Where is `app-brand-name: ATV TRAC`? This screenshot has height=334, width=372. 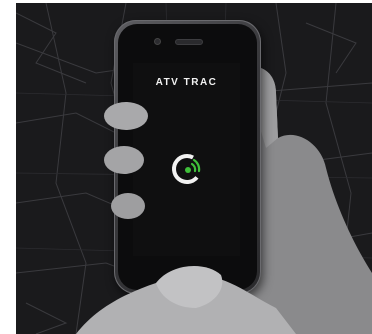 app-brand-name: ATV TRAC is located at coordinates (186, 82).